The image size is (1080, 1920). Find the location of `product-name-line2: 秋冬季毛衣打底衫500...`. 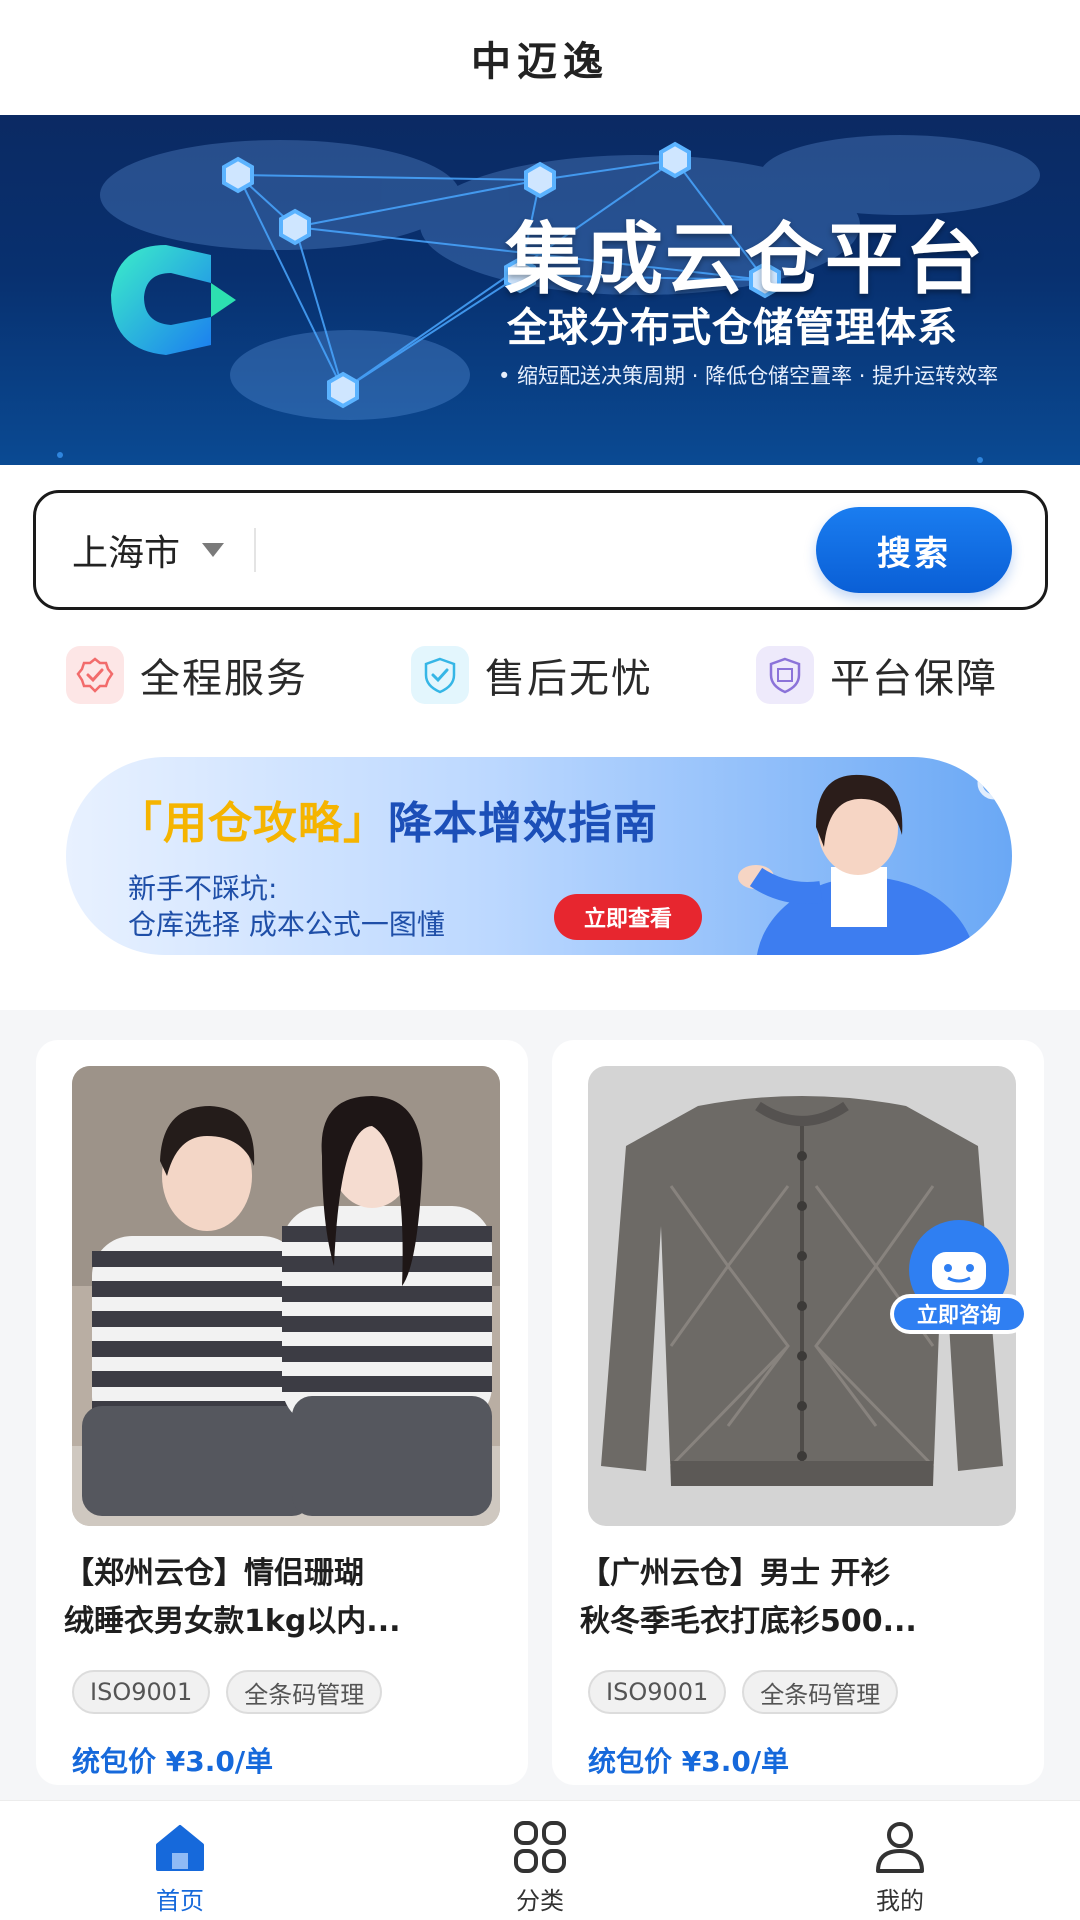

product-name-line2: 秋冬季毛衣打底衫500... is located at coordinates (748, 1621).